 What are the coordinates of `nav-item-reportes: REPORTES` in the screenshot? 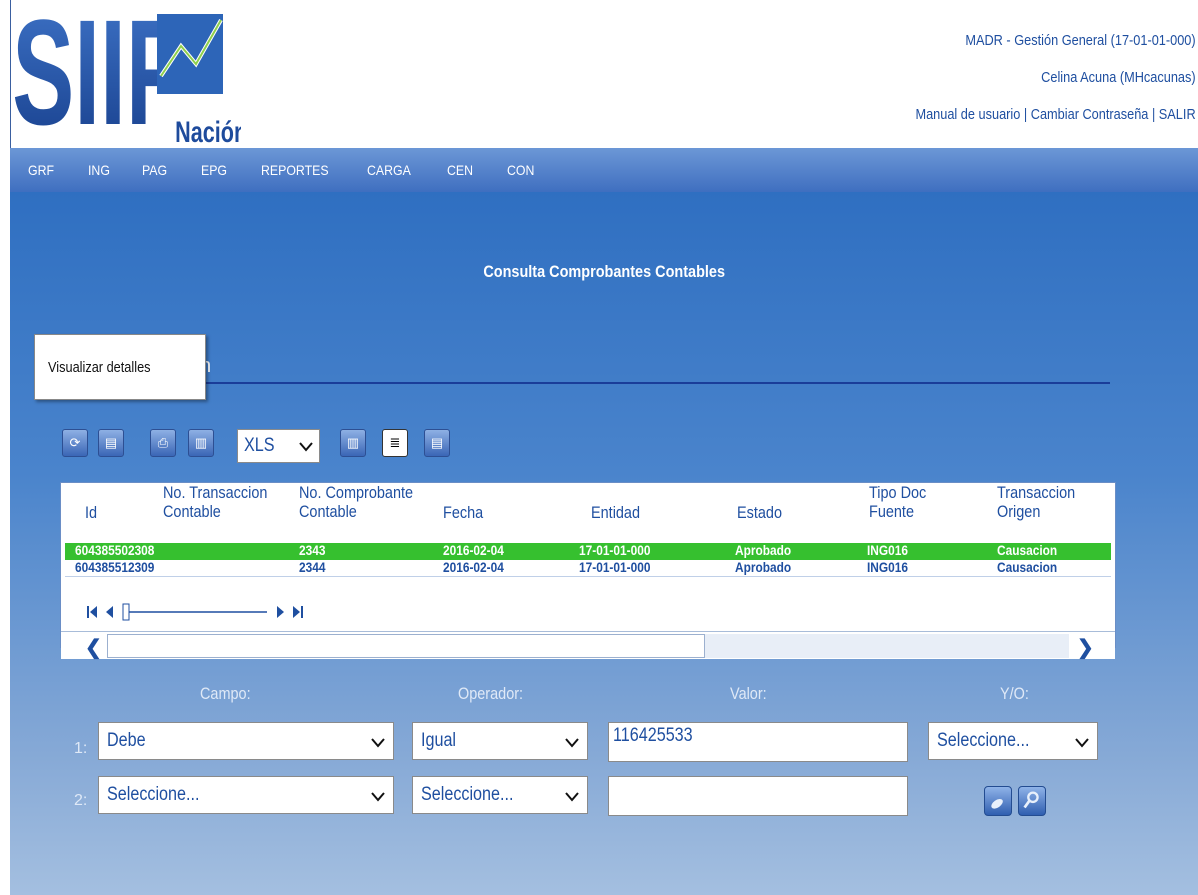 It's located at (295, 170).